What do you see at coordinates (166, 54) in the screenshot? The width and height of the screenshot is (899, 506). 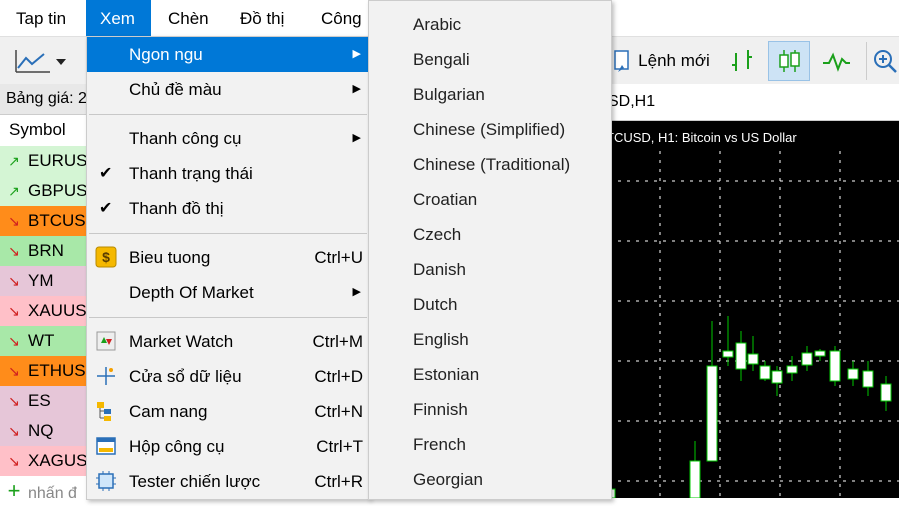 I see `menu-item-label: Ngon ngu` at bounding box center [166, 54].